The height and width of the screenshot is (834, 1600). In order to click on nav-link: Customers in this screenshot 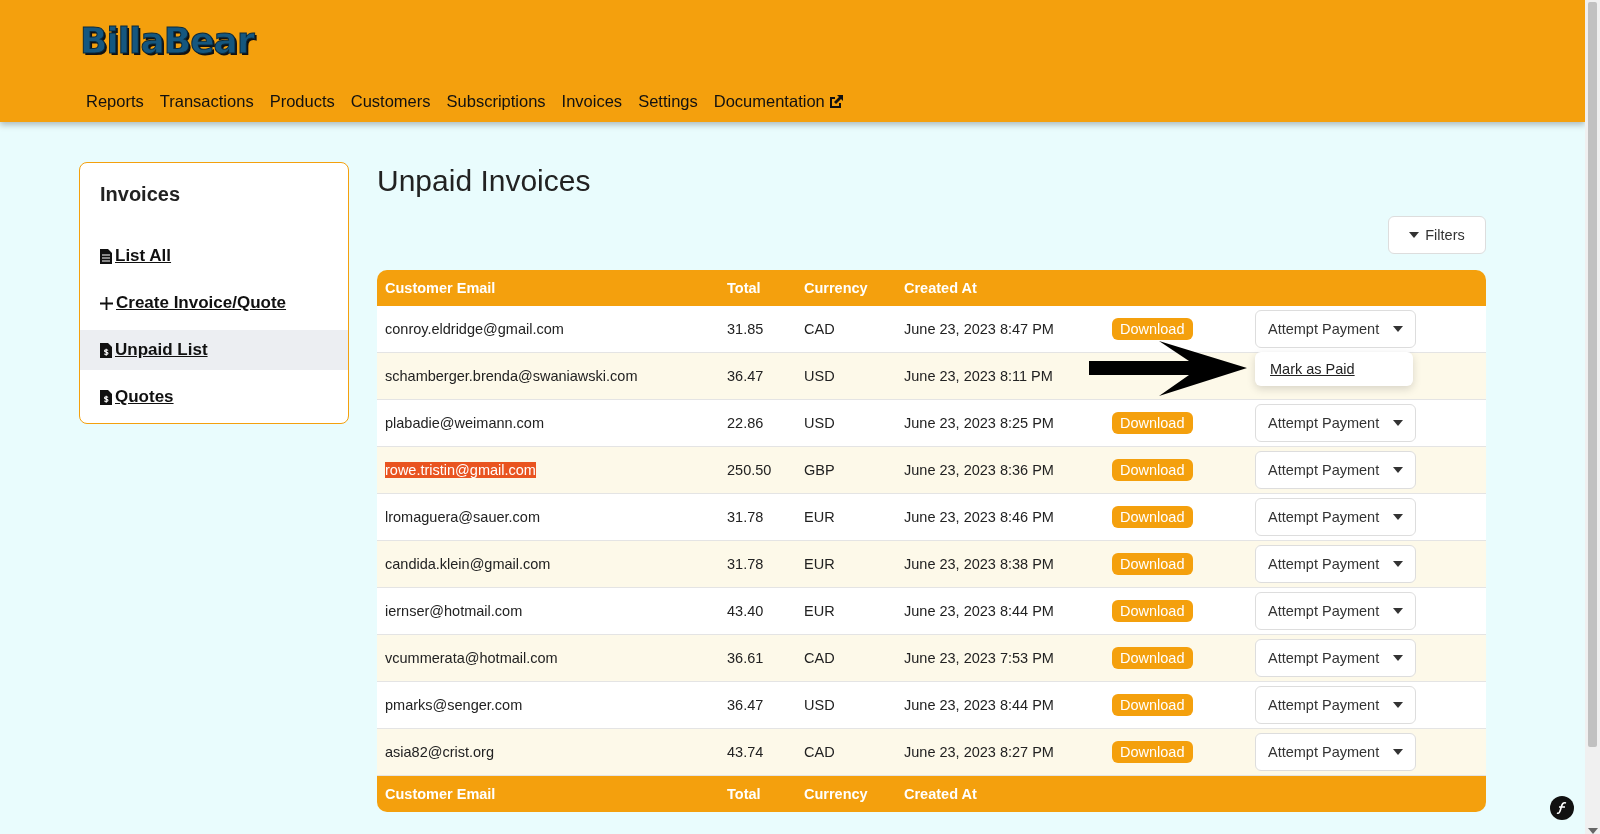, I will do `click(390, 101)`.